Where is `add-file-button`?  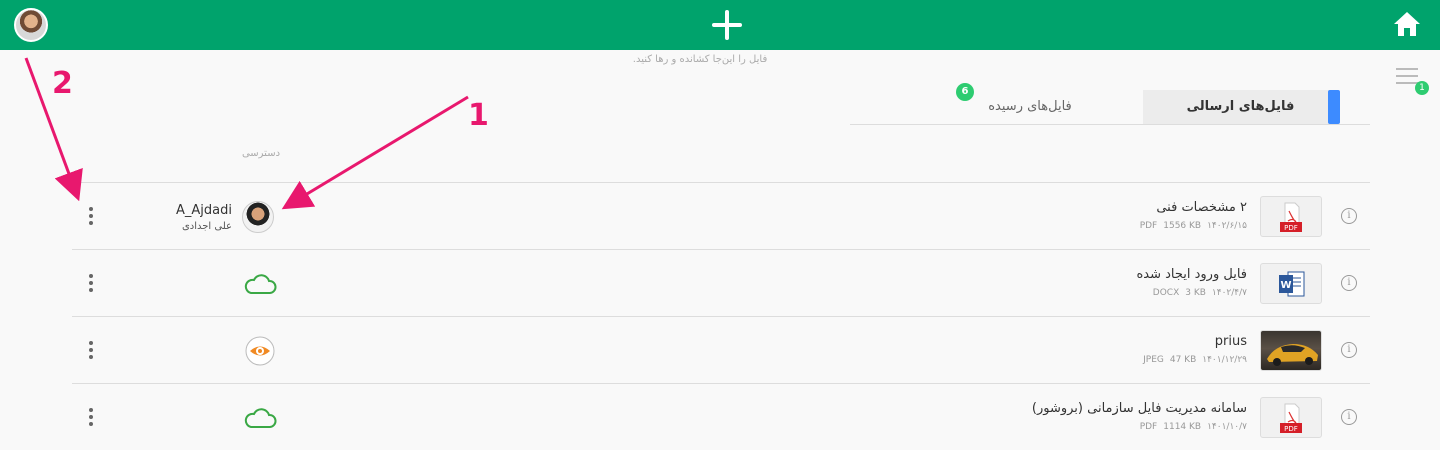 add-file-button is located at coordinates (726, 25).